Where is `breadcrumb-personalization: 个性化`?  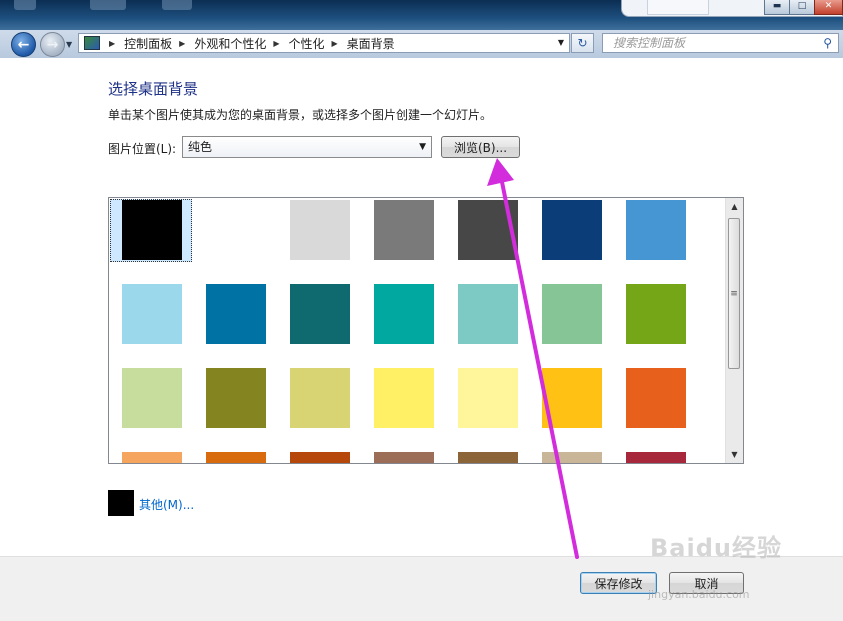
breadcrumb-personalization: 个性化 is located at coordinates (307, 43).